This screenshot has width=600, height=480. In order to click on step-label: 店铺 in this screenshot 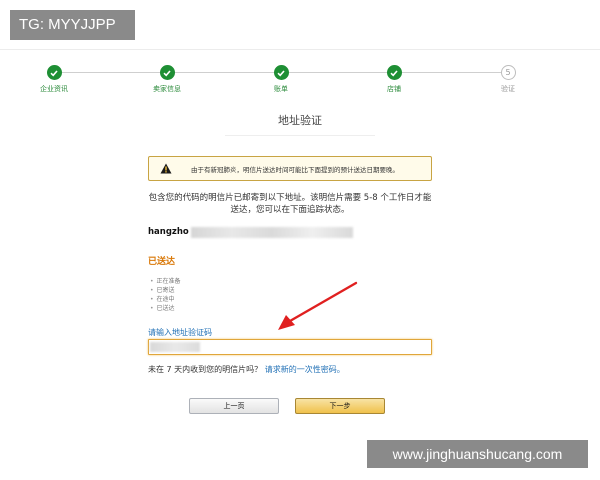, I will do `click(394, 89)`.